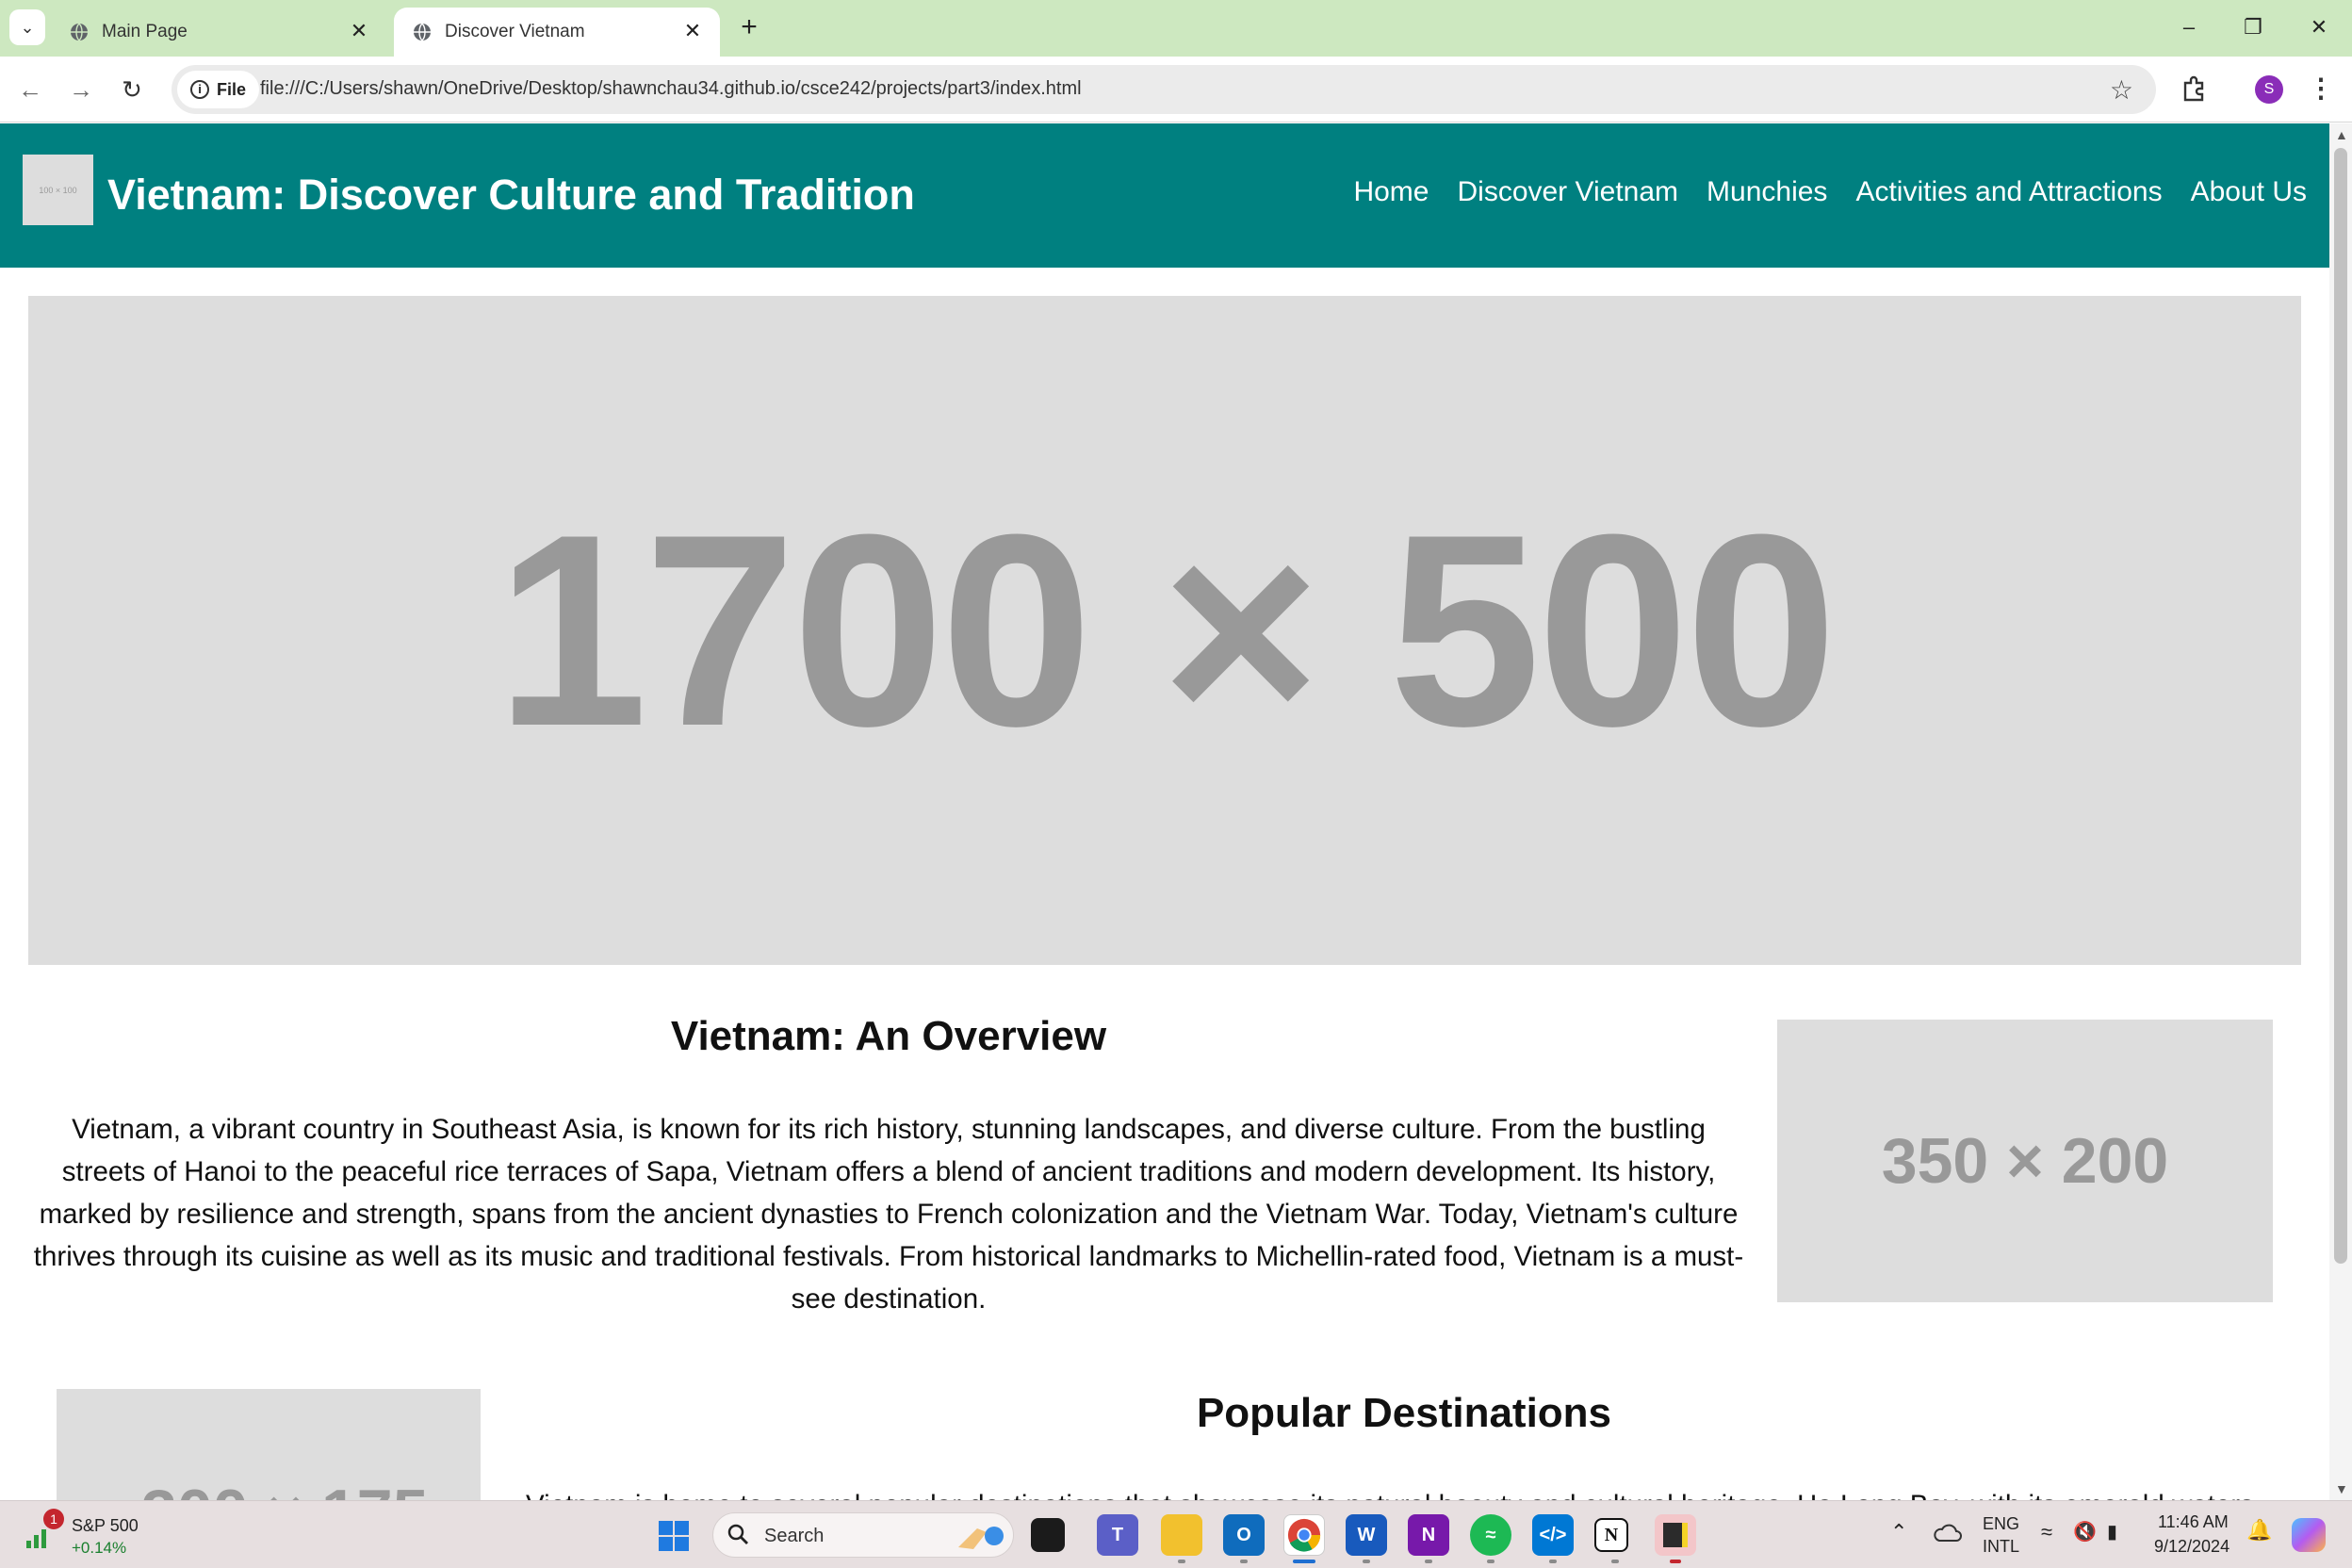 The height and width of the screenshot is (1568, 2352). What do you see at coordinates (674, 1536) in the screenshot?
I see `windows-start-icon` at bounding box center [674, 1536].